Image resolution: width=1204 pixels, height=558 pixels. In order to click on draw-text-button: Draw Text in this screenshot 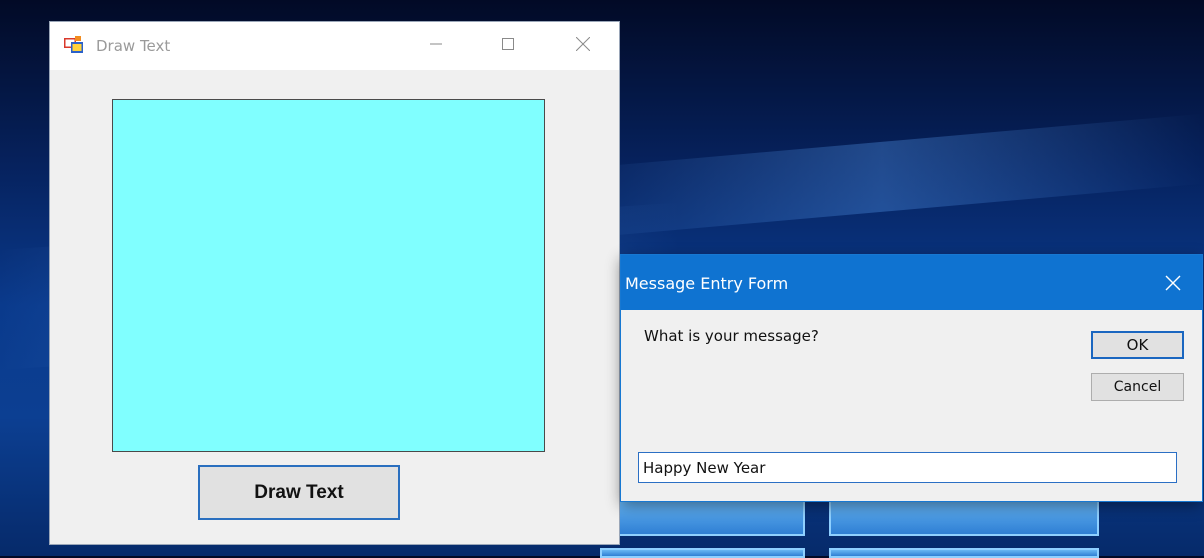, I will do `click(299, 492)`.